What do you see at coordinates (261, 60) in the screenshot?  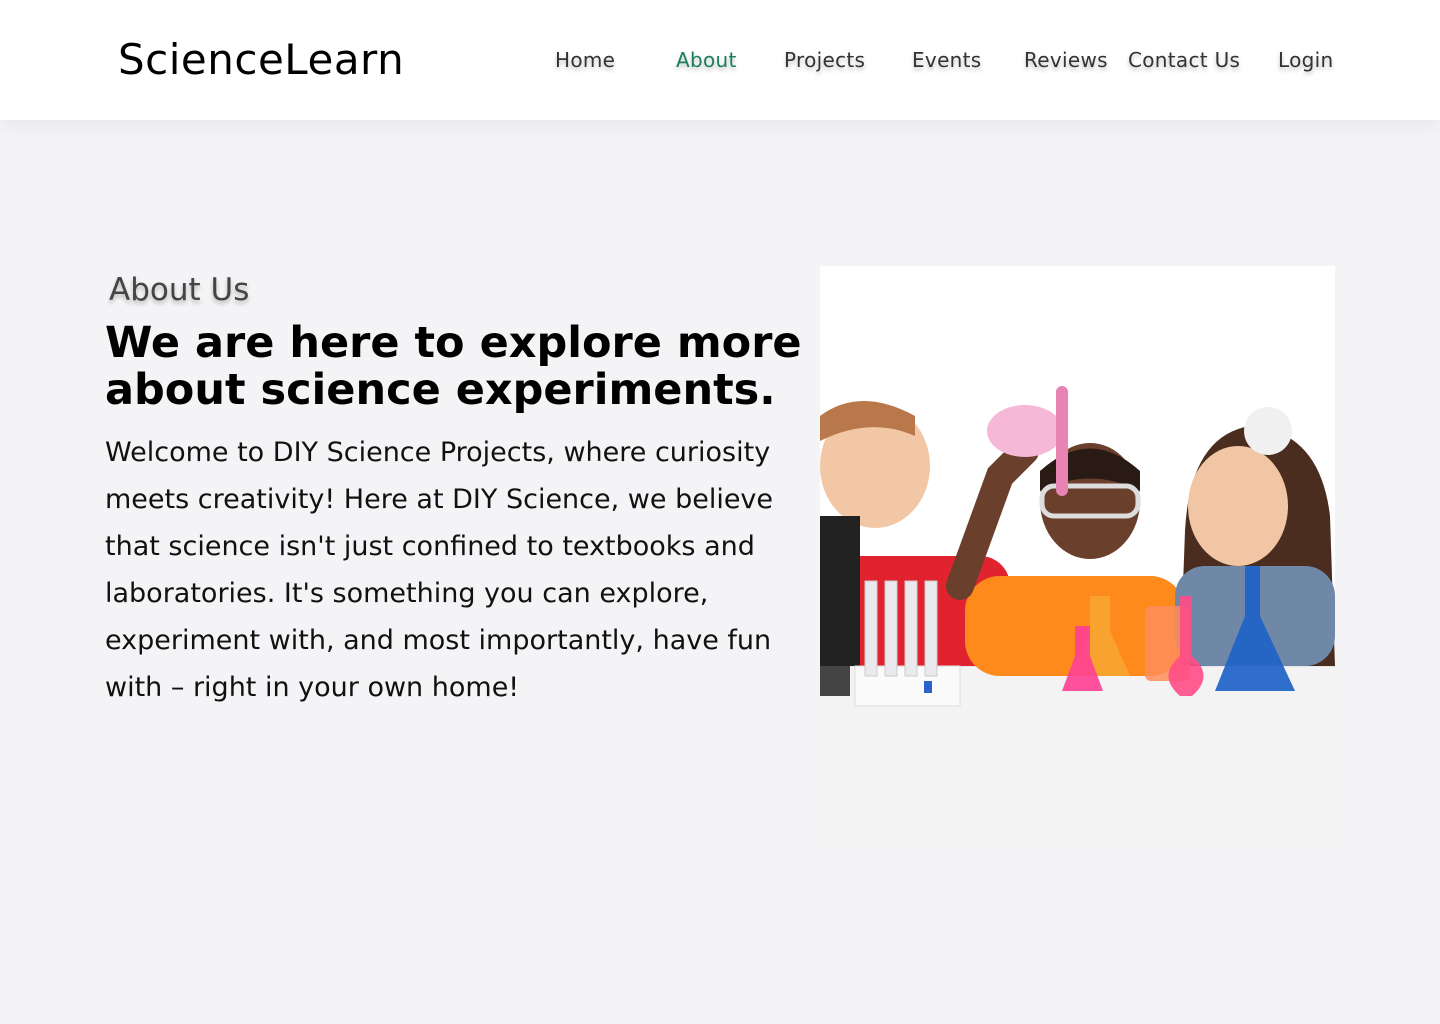 I see `brand-logo: ScienceLearn` at bounding box center [261, 60].